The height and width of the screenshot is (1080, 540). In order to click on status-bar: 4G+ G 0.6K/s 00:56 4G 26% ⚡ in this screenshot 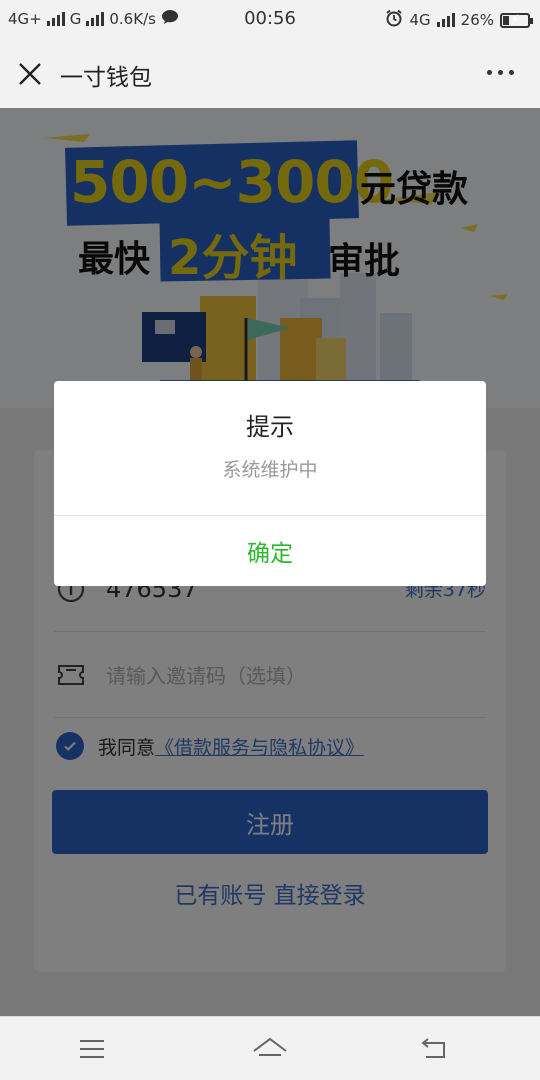, I will do `click(270, 19)`.